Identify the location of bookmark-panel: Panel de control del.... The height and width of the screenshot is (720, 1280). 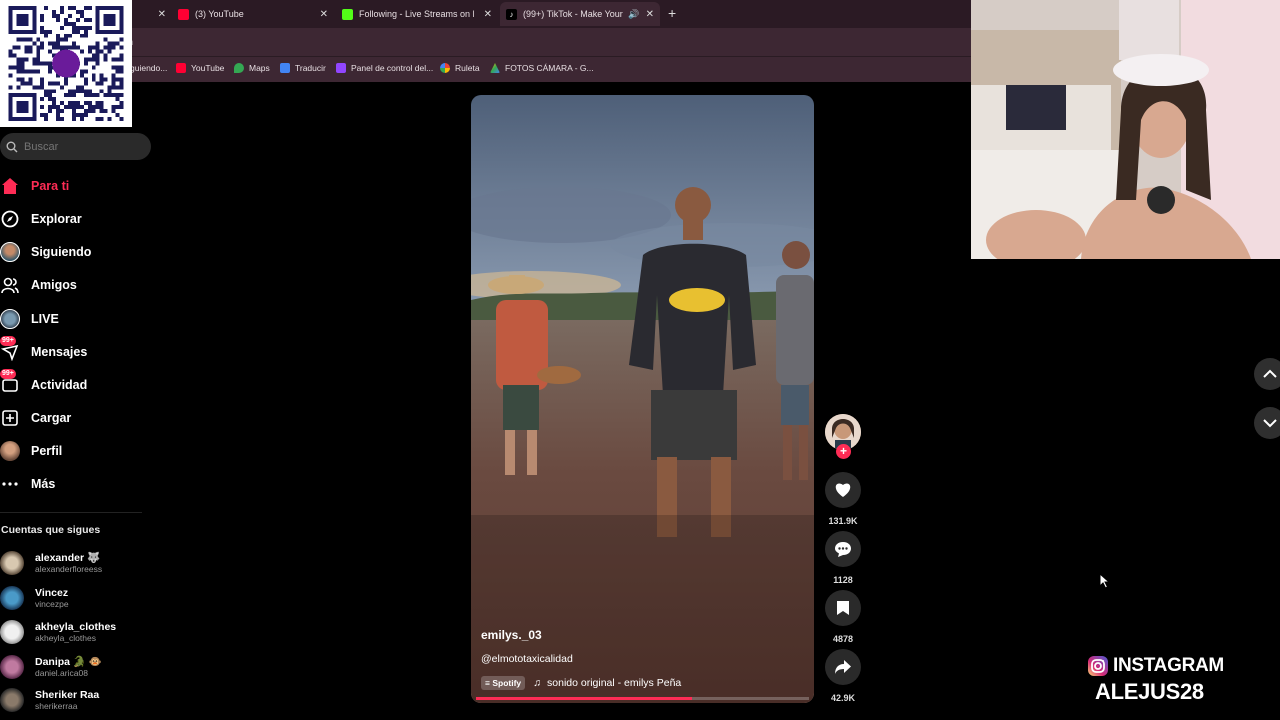
(384, 68).